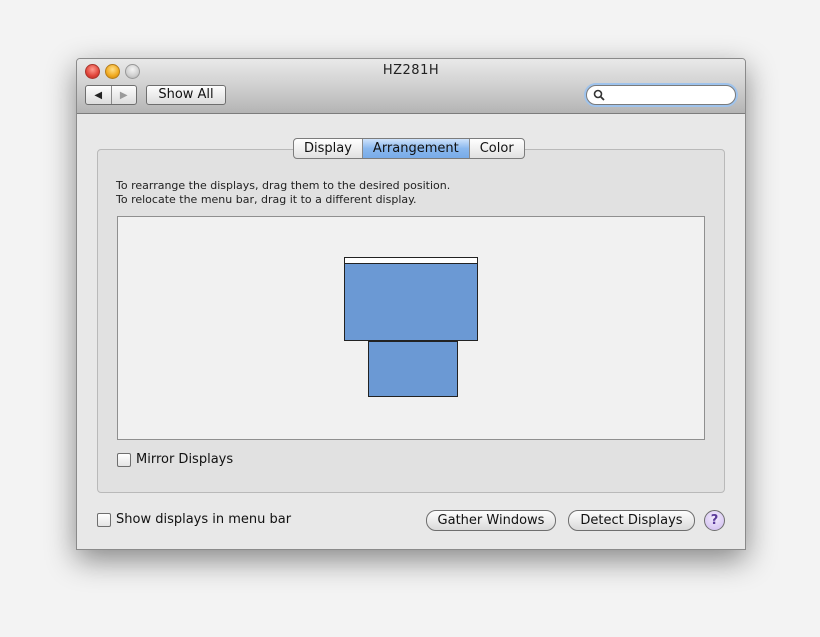  What do you see at coordinates (669, 94) in the screenshot?
I see `search-input` at bounding box center [669, 94].